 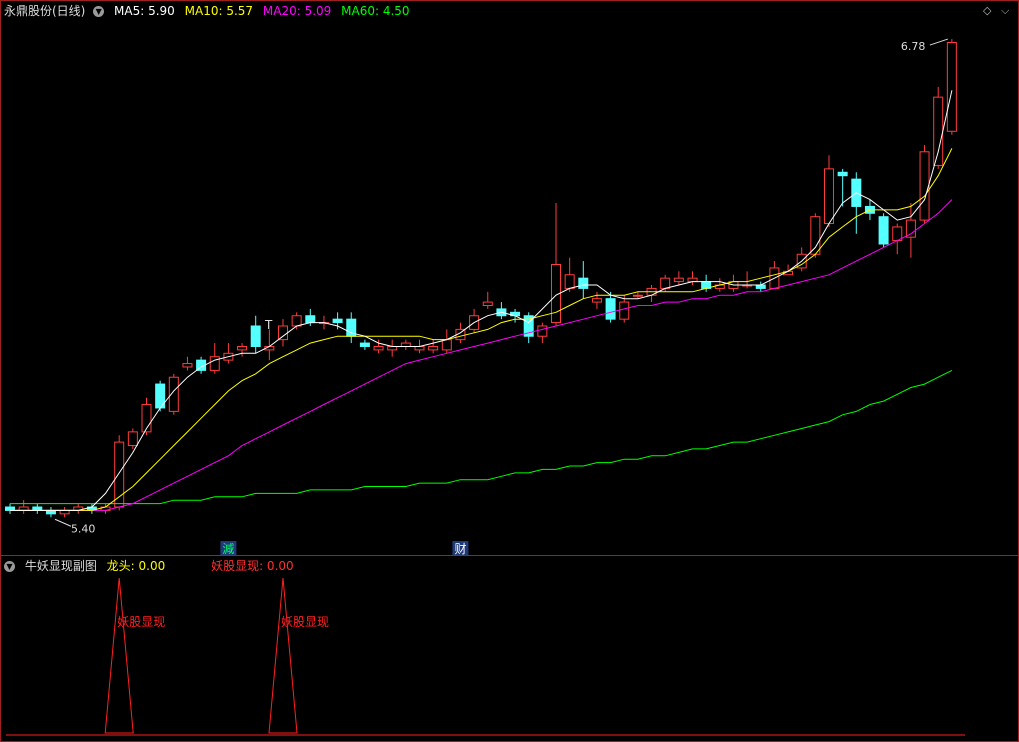 What do you see at coordinates (460, 549) in the screenshot?
I see `bottom-tag: 财` at bounding box center [460, 549].